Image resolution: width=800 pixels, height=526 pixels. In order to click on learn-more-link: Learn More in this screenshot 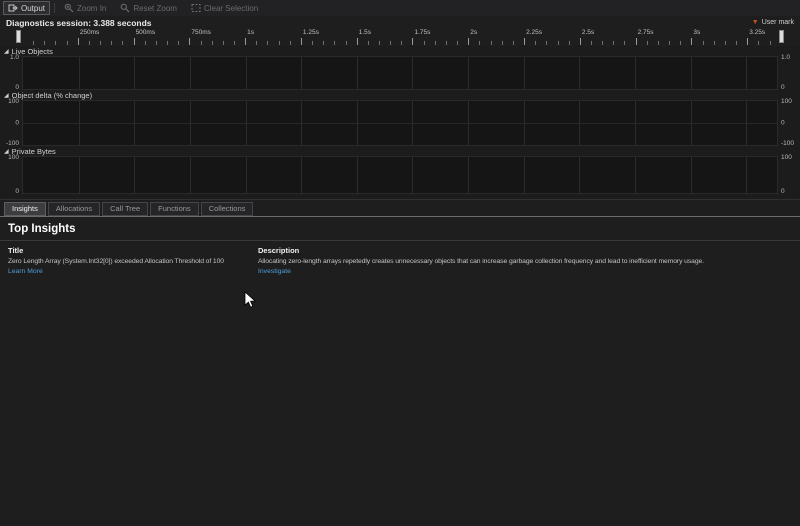, I will do `click(25, 271)`.